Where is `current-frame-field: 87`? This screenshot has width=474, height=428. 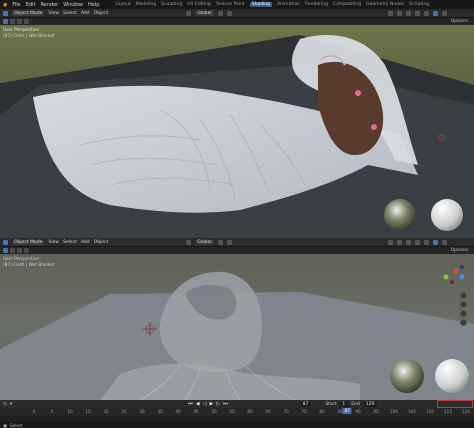 current-frame-field: 87 is located at coordinates (305, 404).